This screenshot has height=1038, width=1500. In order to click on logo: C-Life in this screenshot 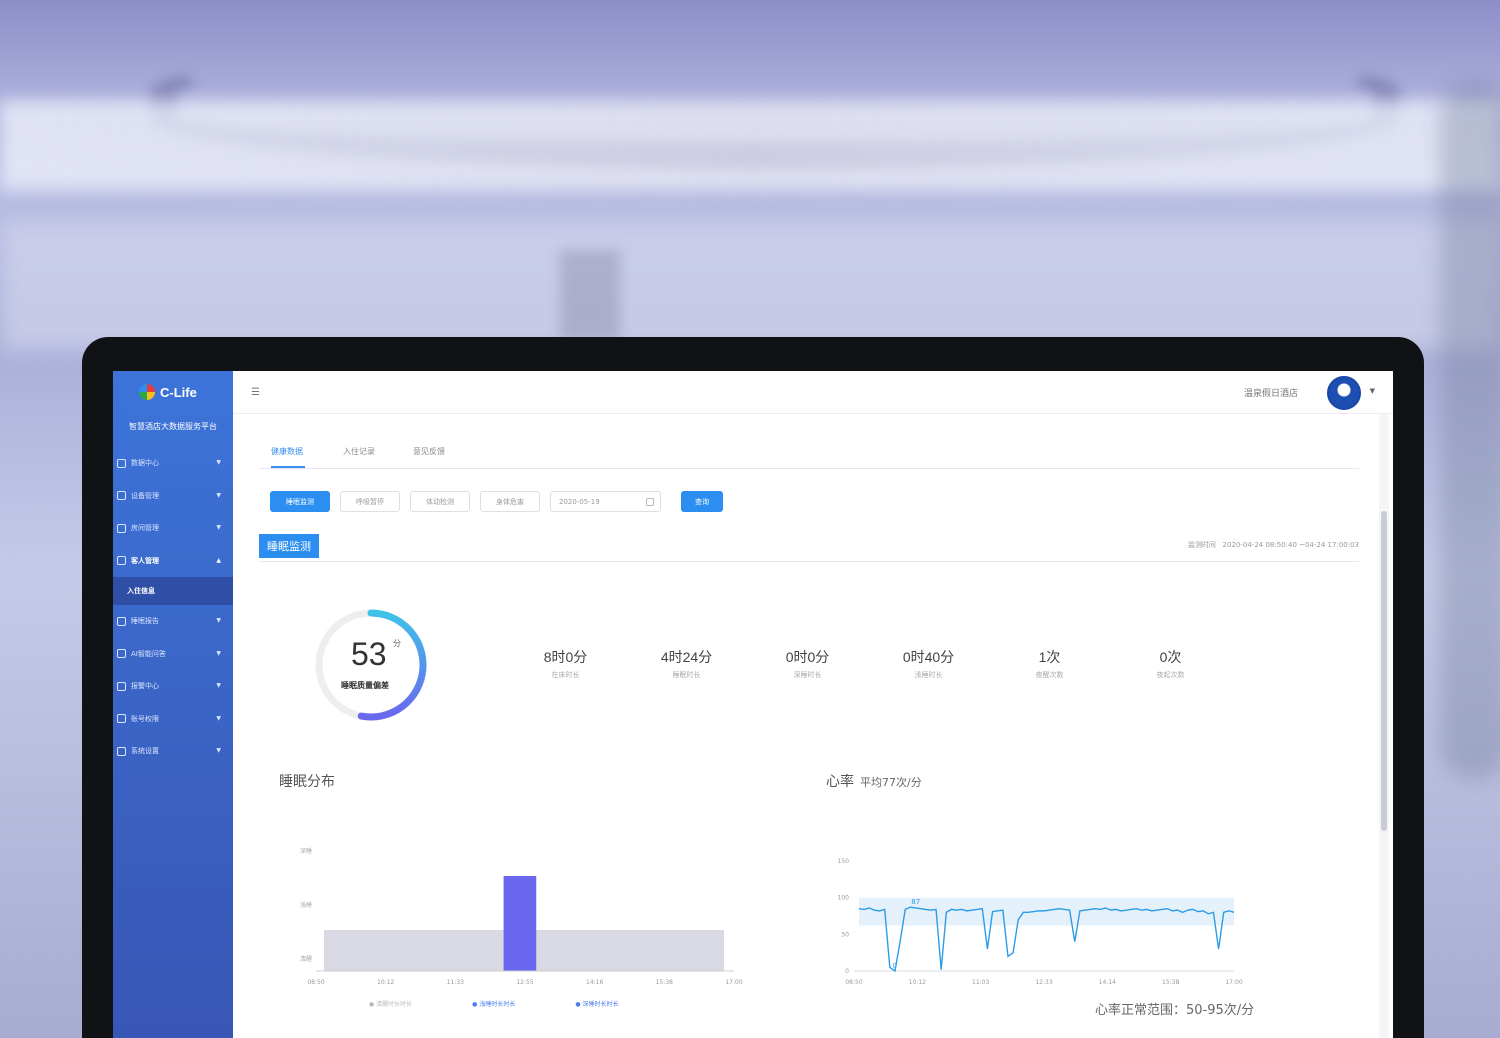, I will do `click(168, 392)`.